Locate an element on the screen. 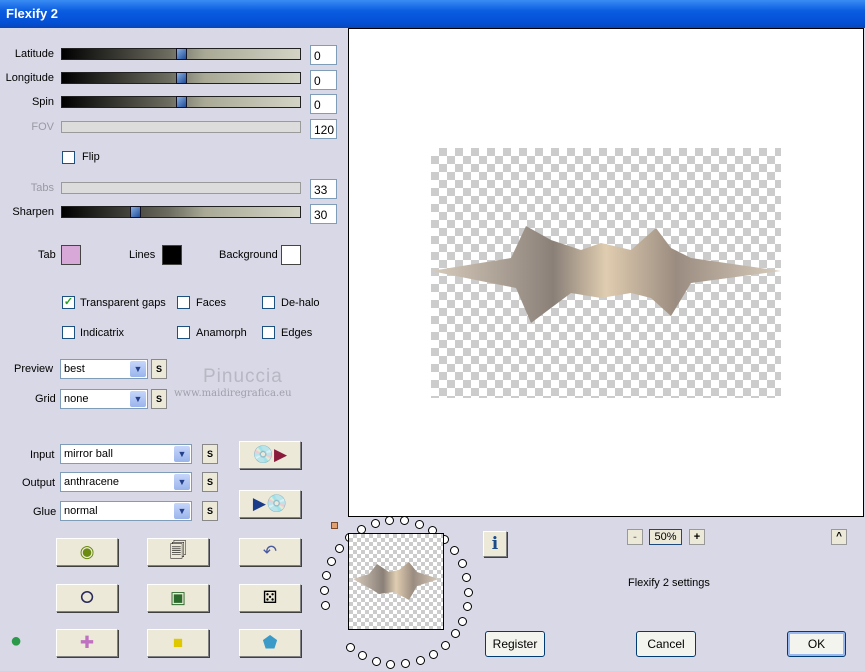 This screenshot has height=671, width=865. copy-icon: 🗐 is located at coordinates (178, 550).